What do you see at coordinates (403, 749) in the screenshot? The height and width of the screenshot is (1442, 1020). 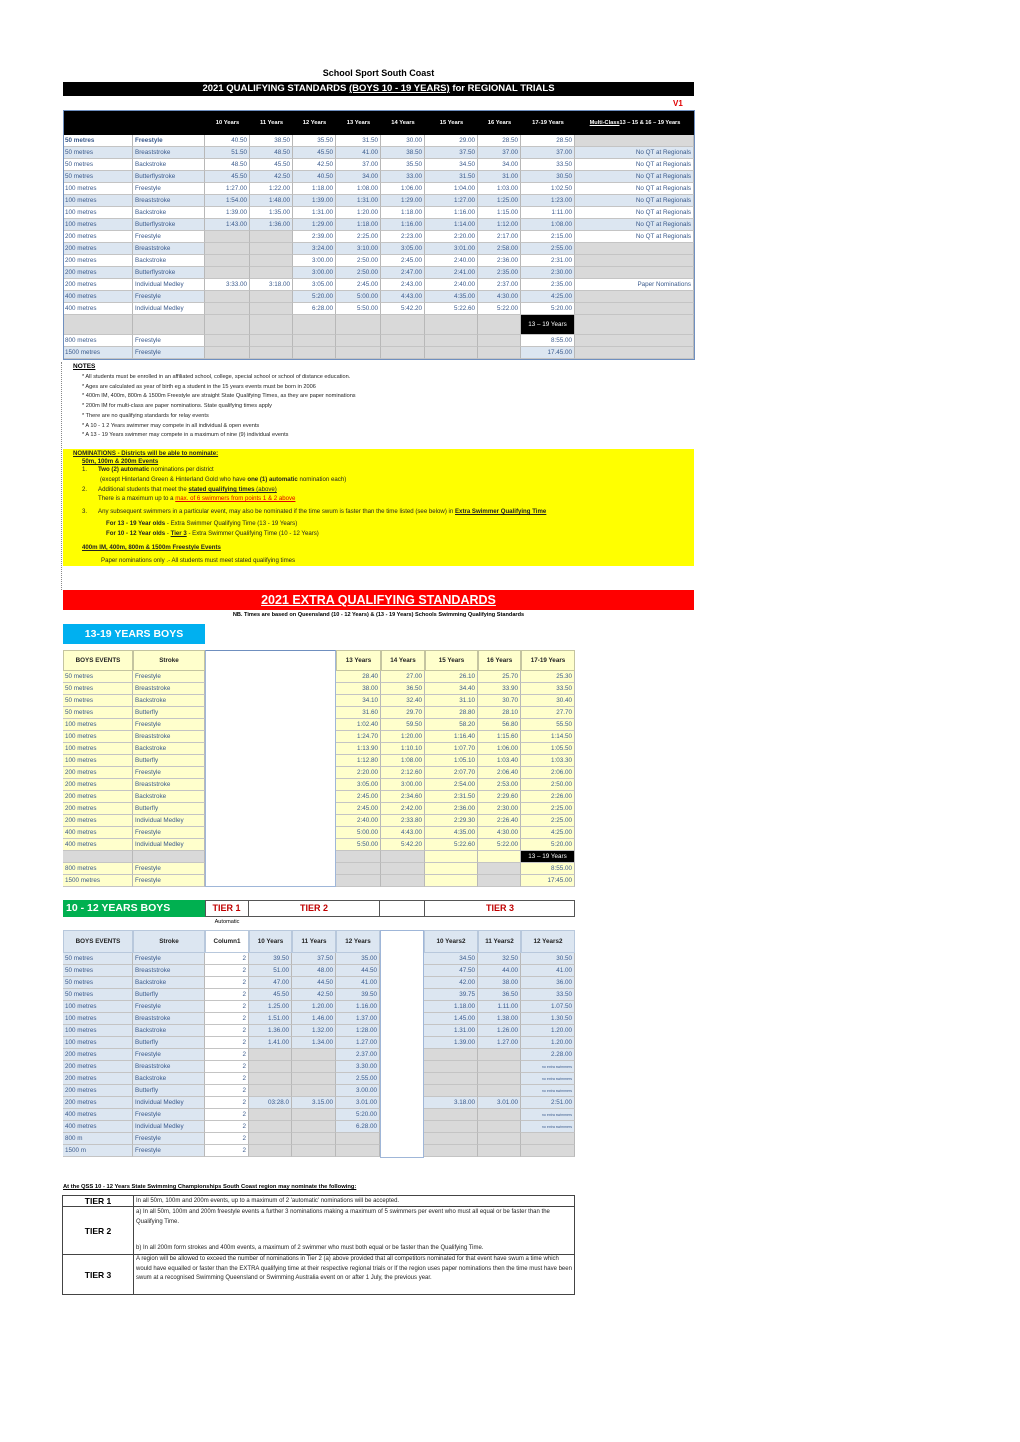 I see `time-cell: 1:10.10` at bounding box center [403, 749].